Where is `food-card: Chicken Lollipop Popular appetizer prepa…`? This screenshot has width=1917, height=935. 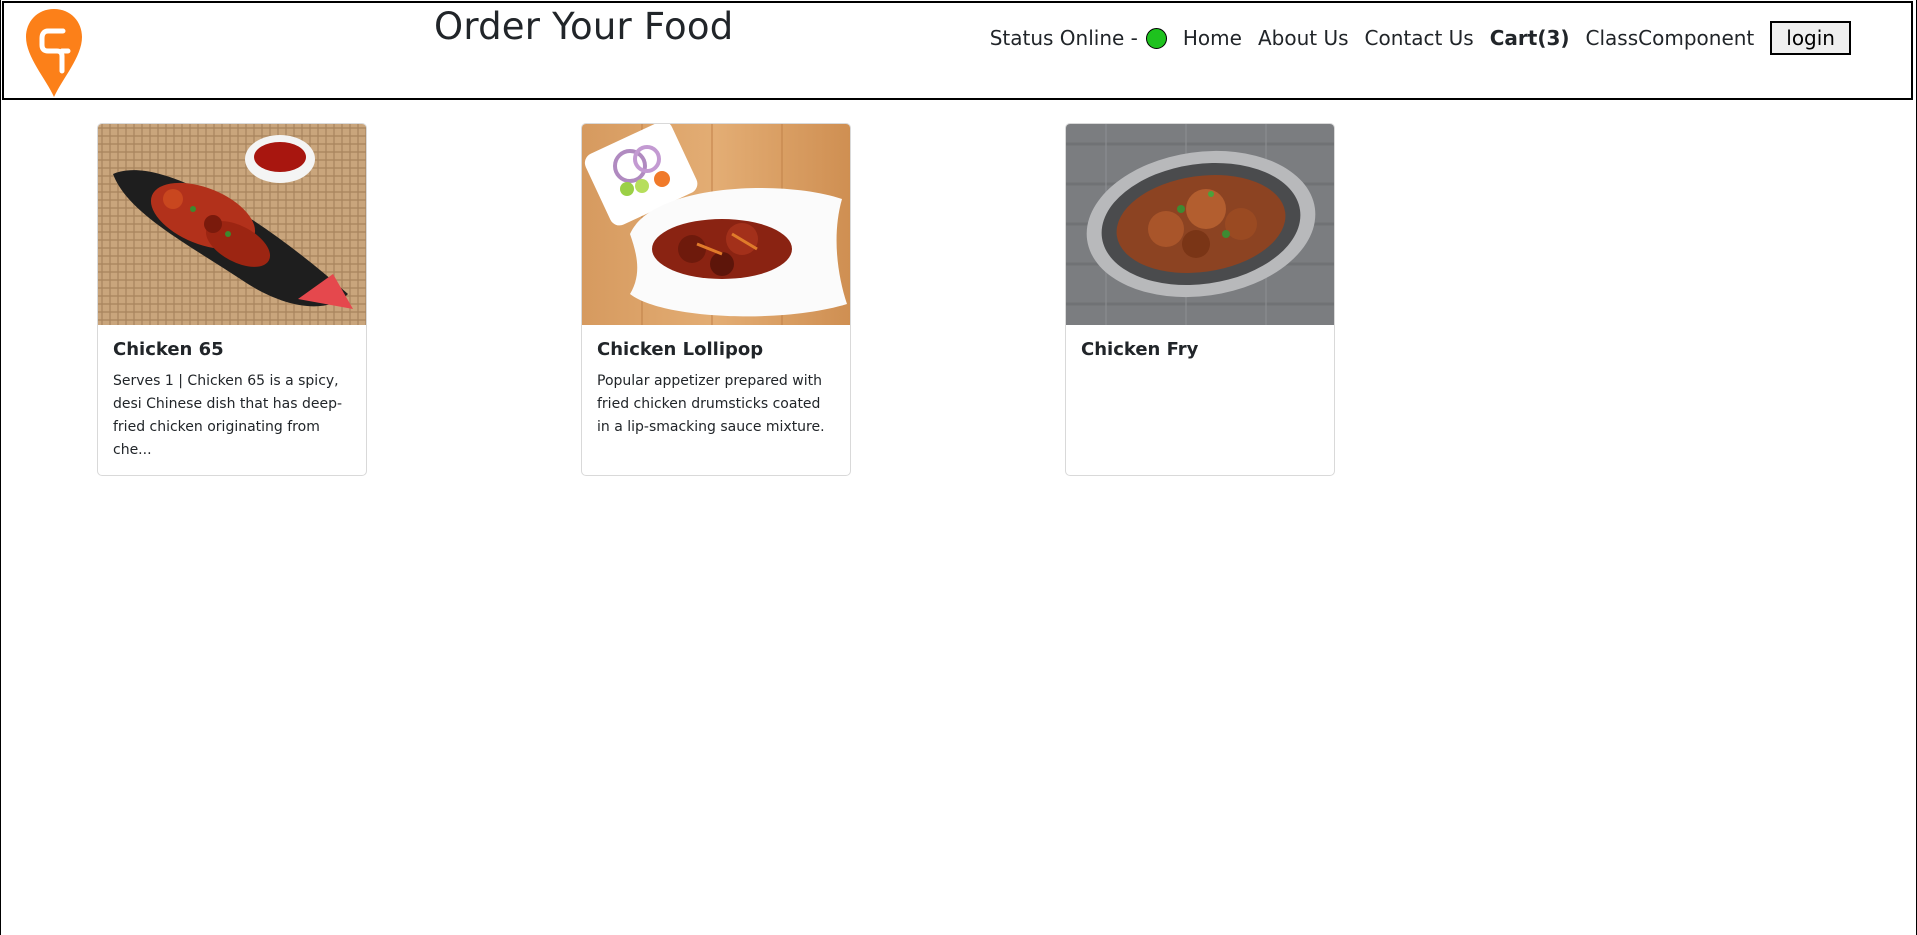 food-card: Chicken Lollipop Popular appetizer prepa… is located at coordinates (716, 299).